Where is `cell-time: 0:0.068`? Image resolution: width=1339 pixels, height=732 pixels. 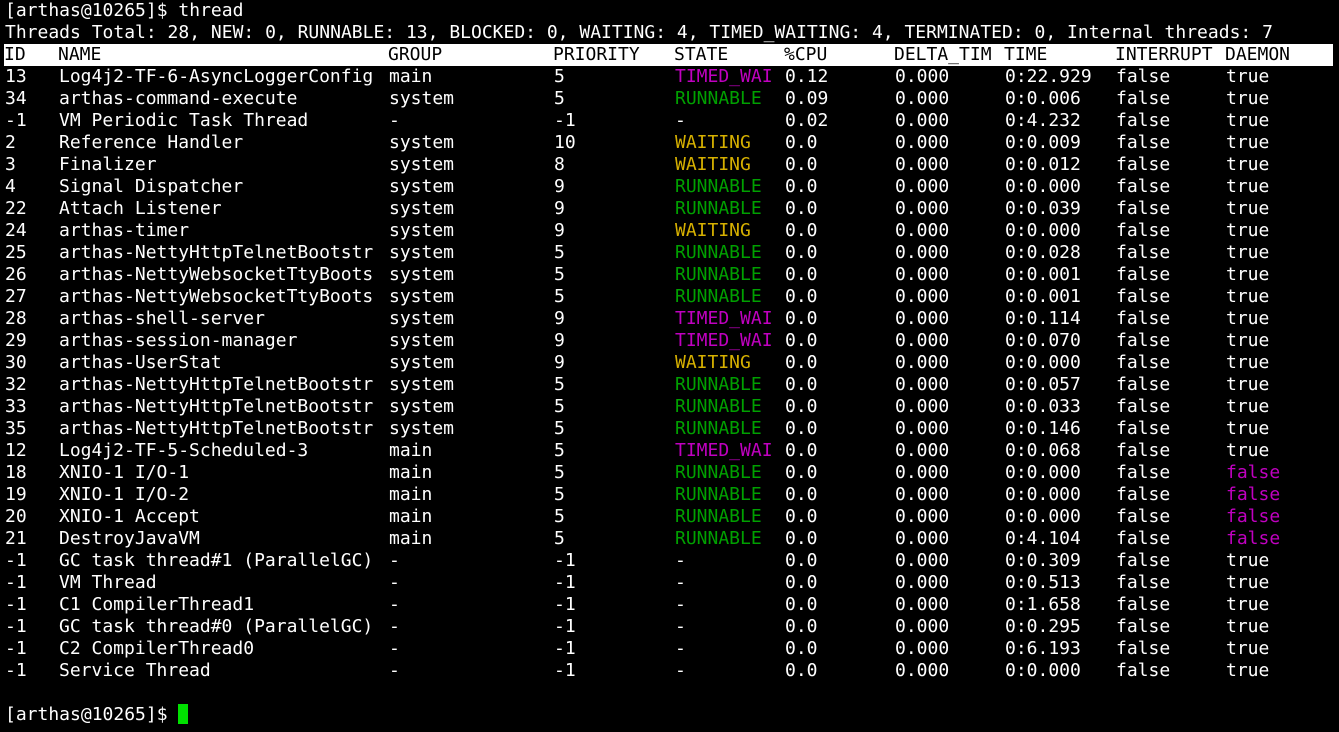
cell-time: 0:0.068 is located at coordinates (1043, 450).